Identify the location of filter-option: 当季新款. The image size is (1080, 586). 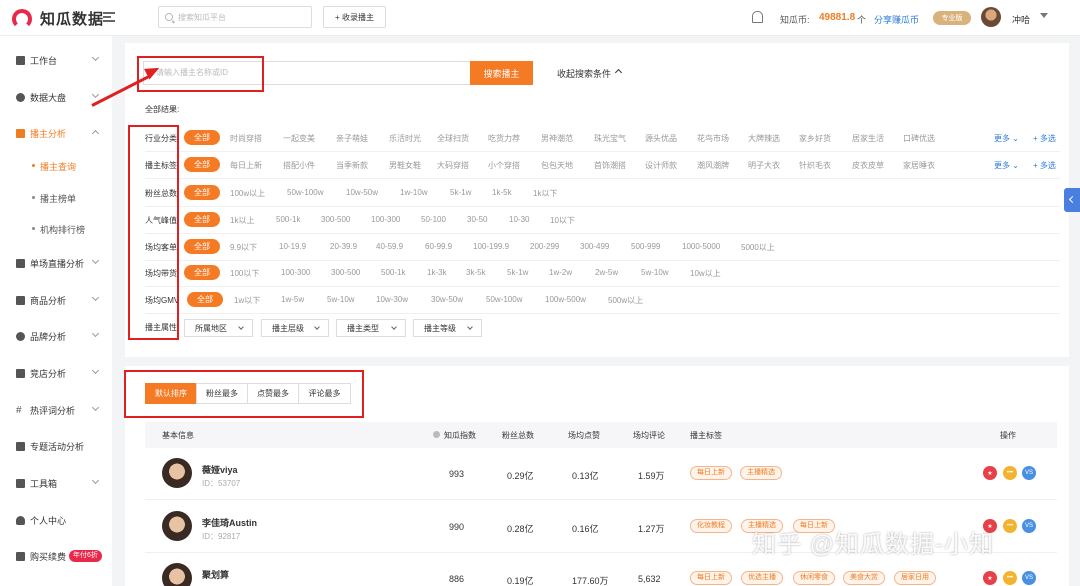
(352, 165).